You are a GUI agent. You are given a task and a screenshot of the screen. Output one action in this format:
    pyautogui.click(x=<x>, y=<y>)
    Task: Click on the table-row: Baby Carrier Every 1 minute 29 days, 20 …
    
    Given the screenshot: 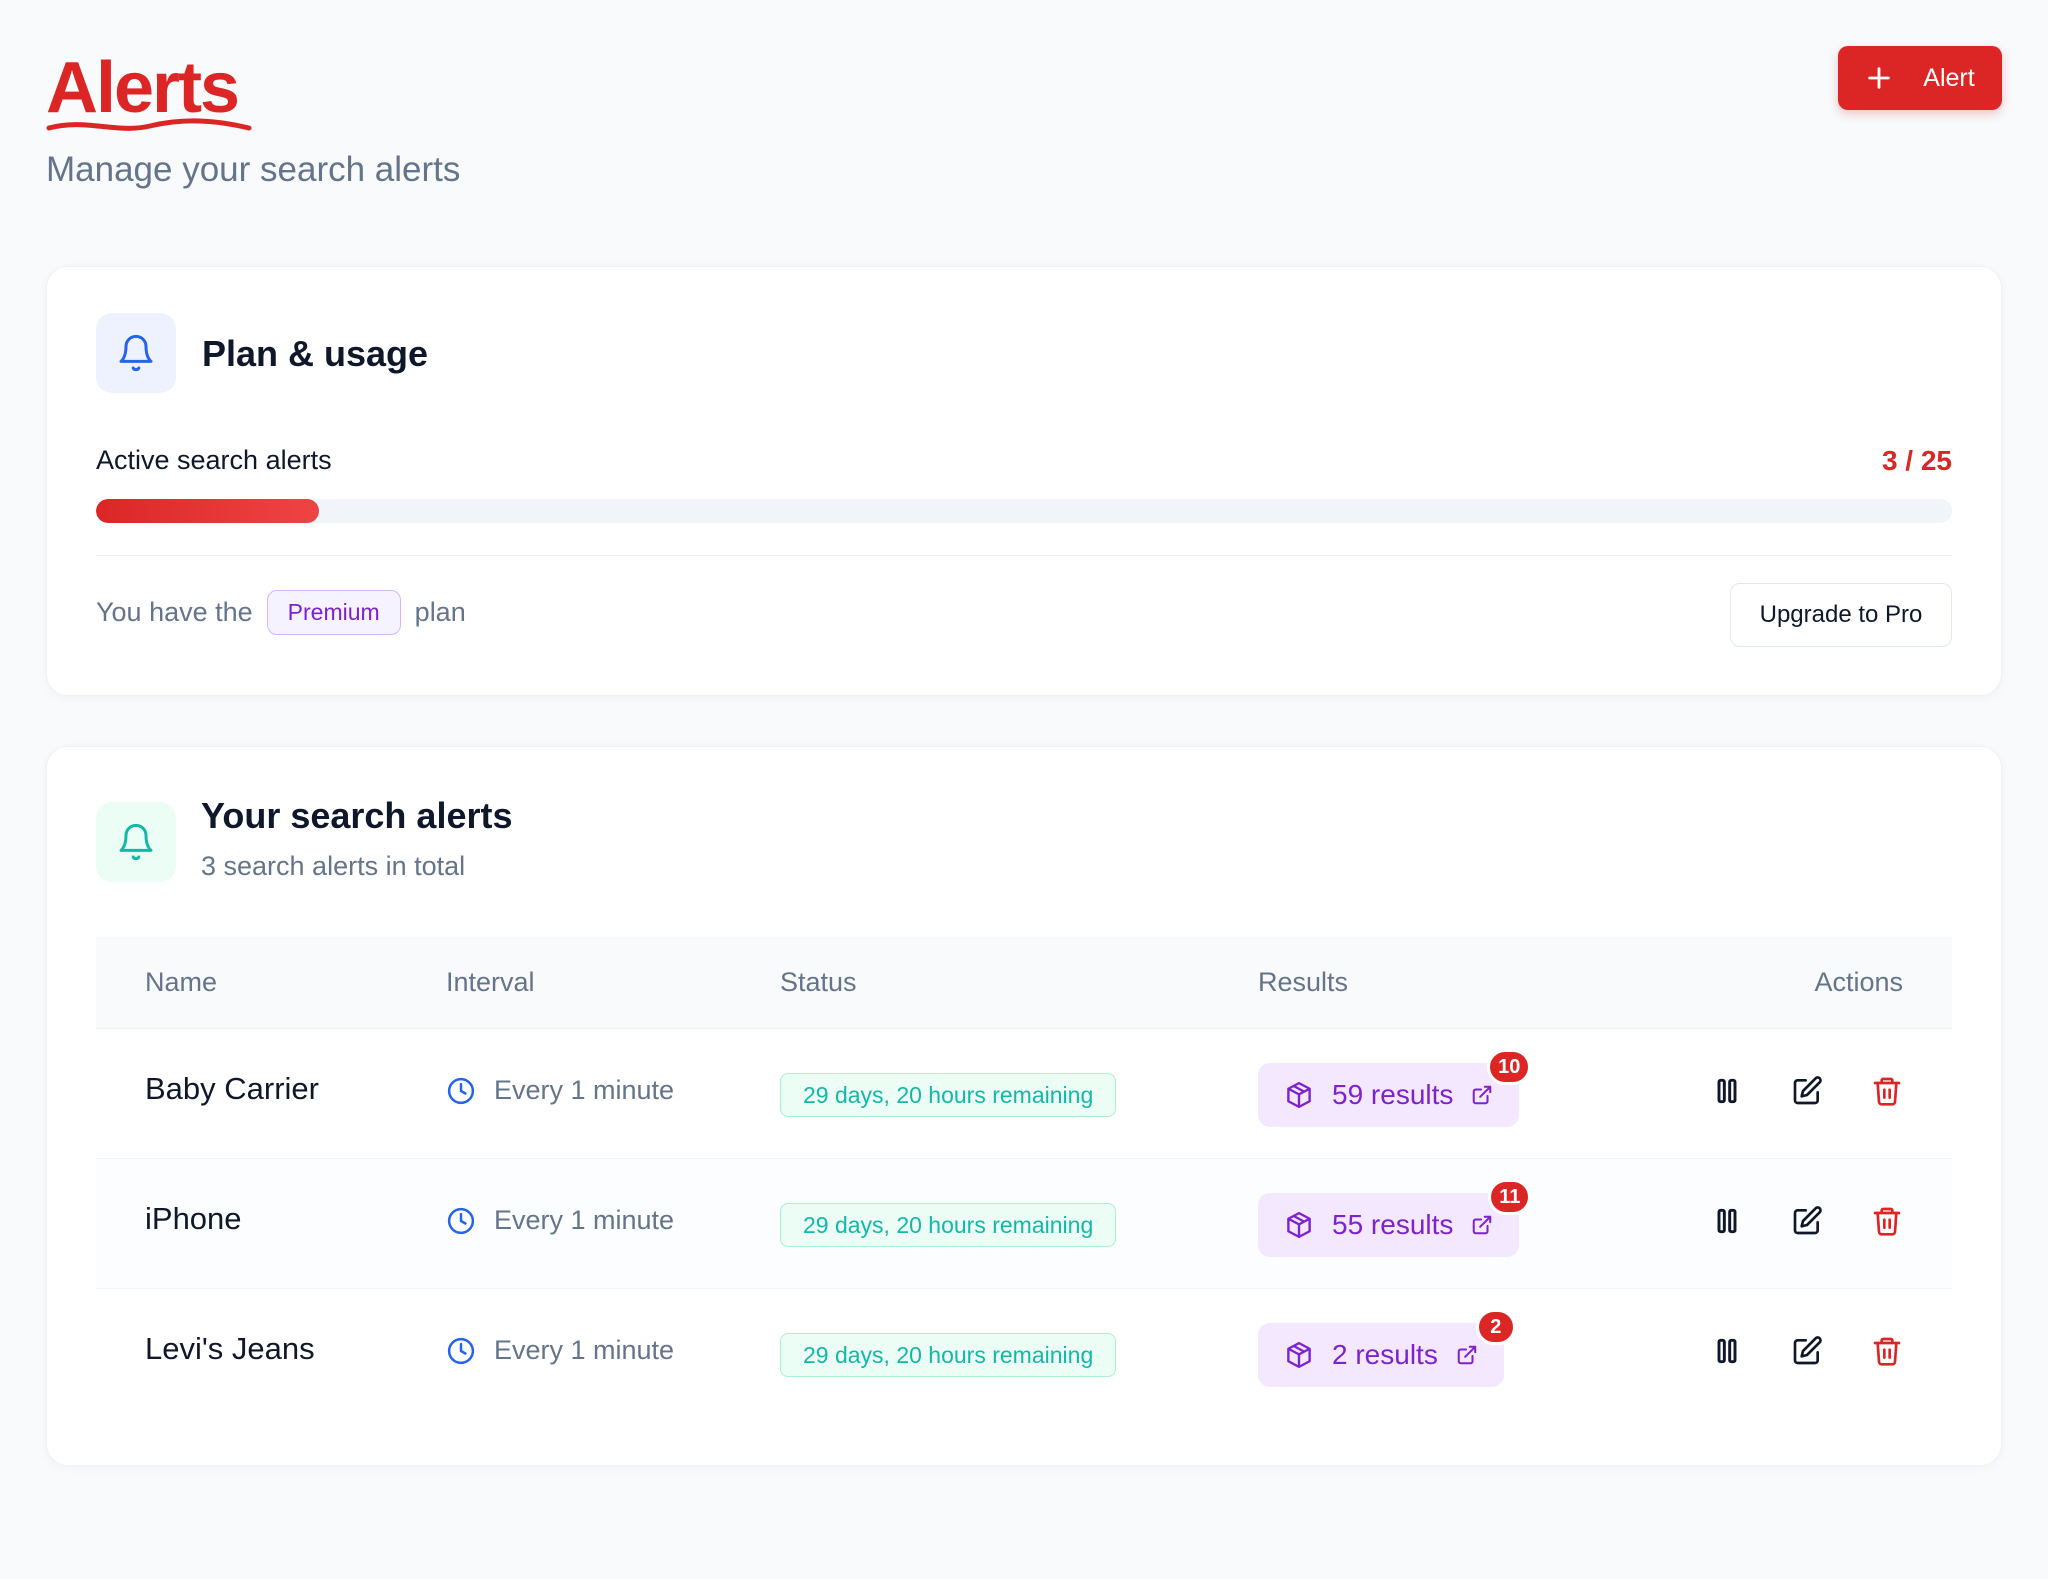 What is the action you would take?
    pyautogui.click(x=1024, y=1094)
    